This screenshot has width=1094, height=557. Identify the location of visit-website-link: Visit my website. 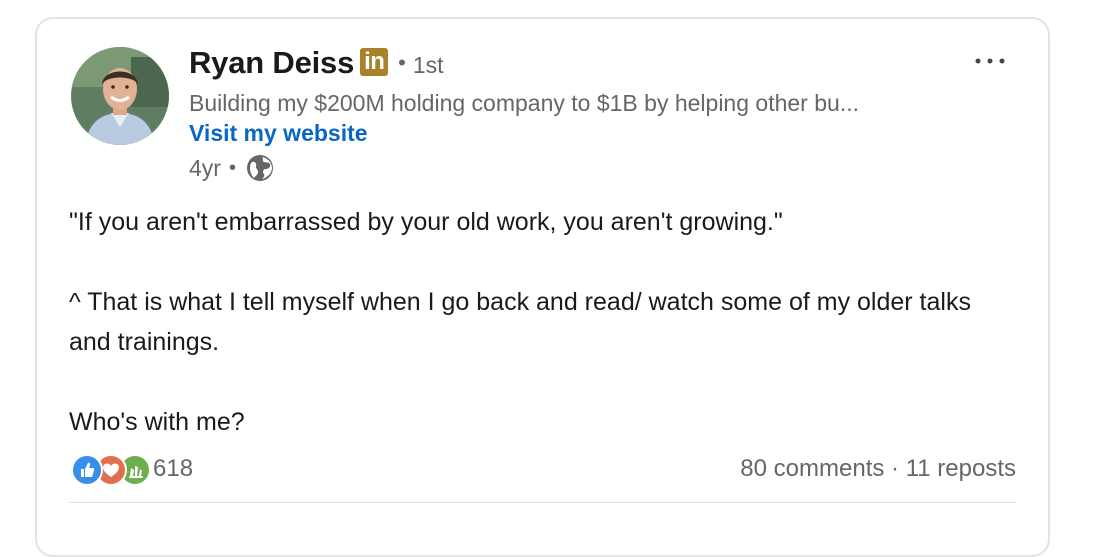
(278, 133).